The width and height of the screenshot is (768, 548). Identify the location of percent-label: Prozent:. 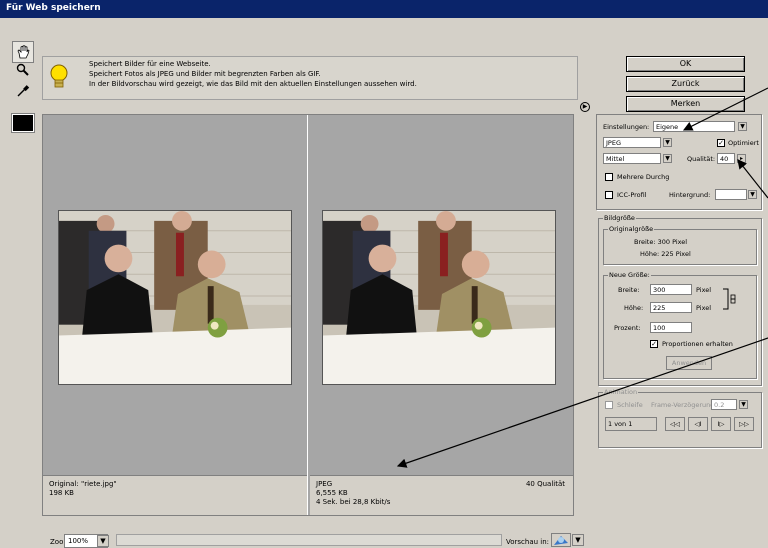
(627, 328).